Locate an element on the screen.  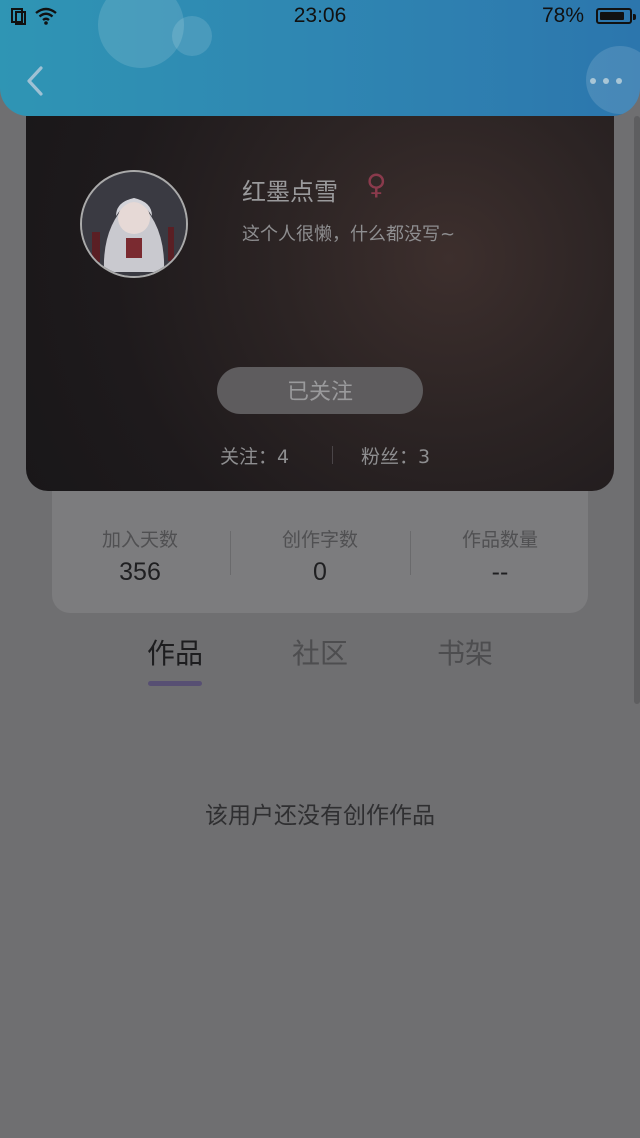
battery-icon is located at coordinates (616, 16).